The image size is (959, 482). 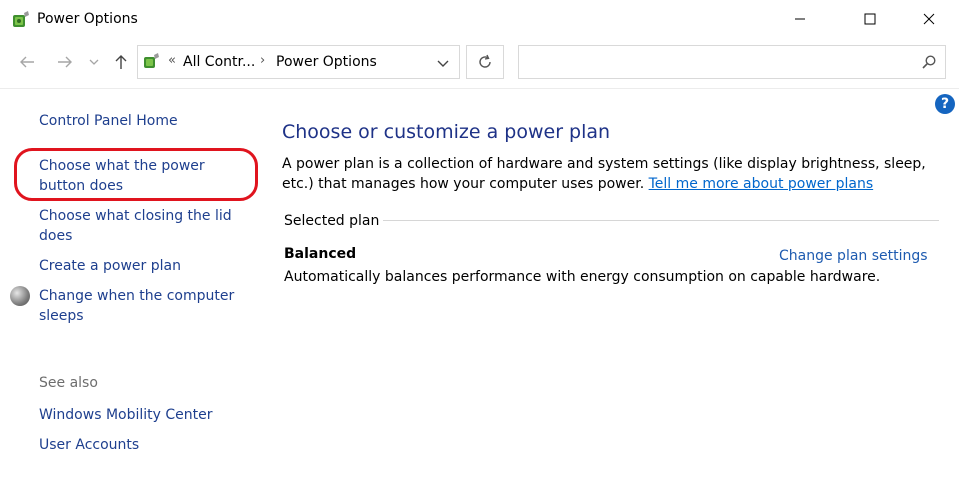 I want to click on red-highlight-annotation, so click(x=136, y=174).